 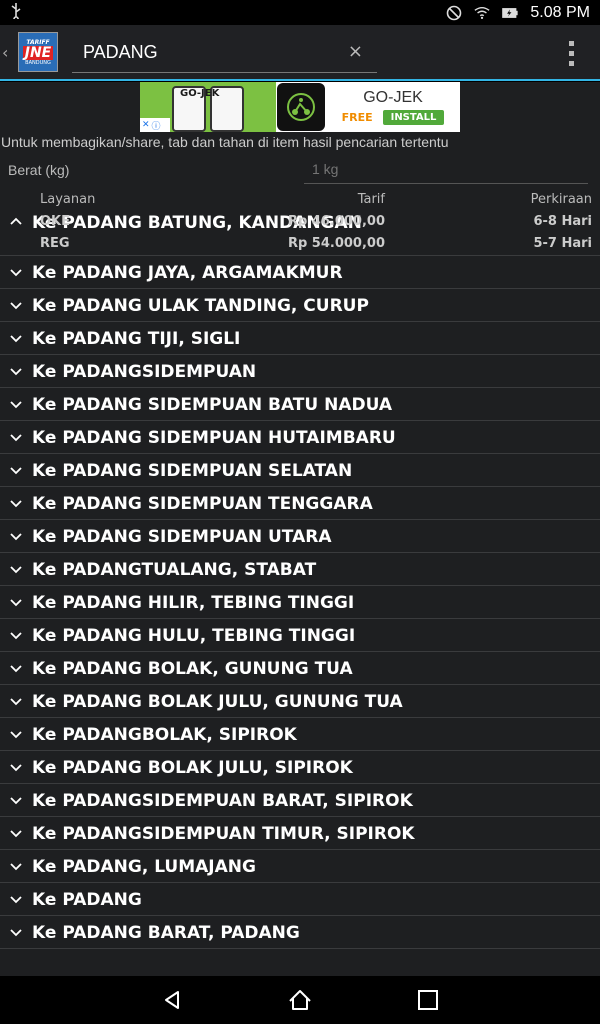 I want to click on usb-icon, so click(x=16, y=12).